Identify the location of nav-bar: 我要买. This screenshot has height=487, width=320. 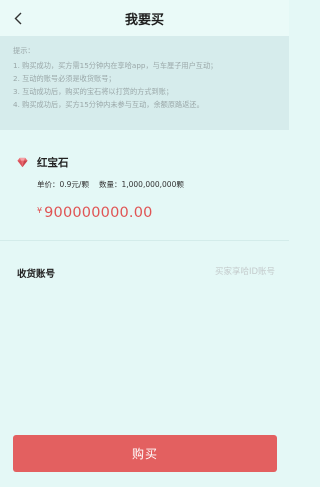
(144, 18).